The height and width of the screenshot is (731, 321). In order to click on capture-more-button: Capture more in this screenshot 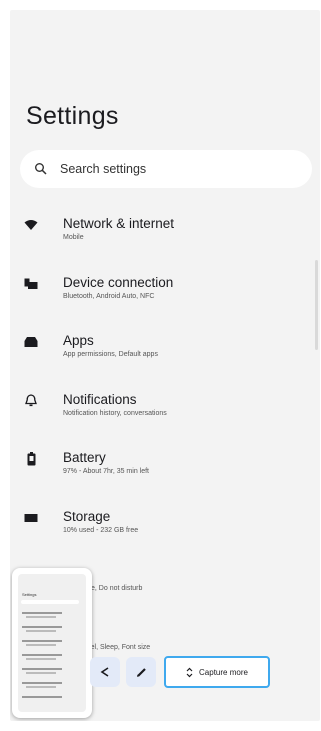, I will do `click(217, 672)`.